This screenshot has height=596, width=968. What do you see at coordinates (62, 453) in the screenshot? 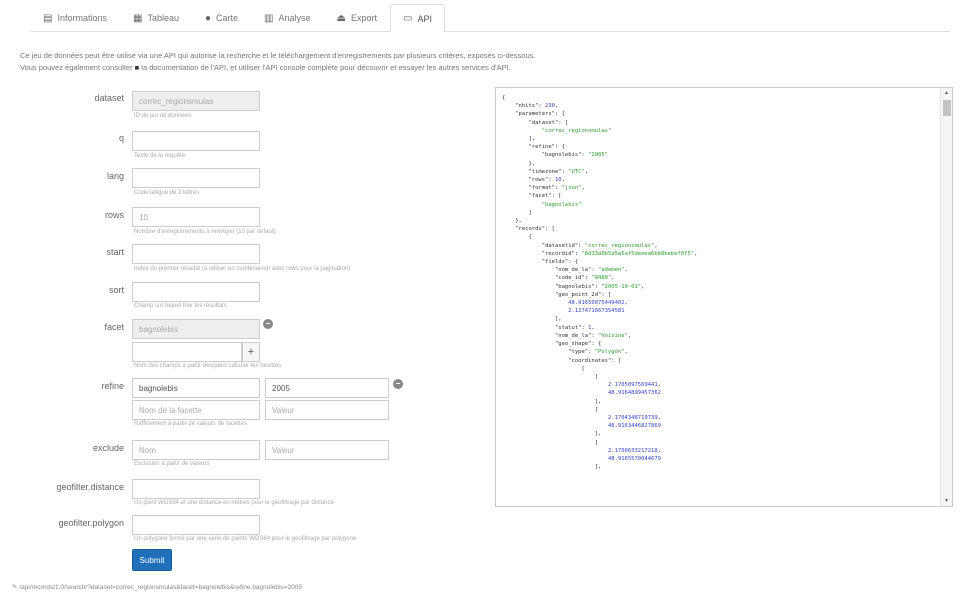
I see `exclude-label-wrap: exclude` at bounding box center [62, 453].